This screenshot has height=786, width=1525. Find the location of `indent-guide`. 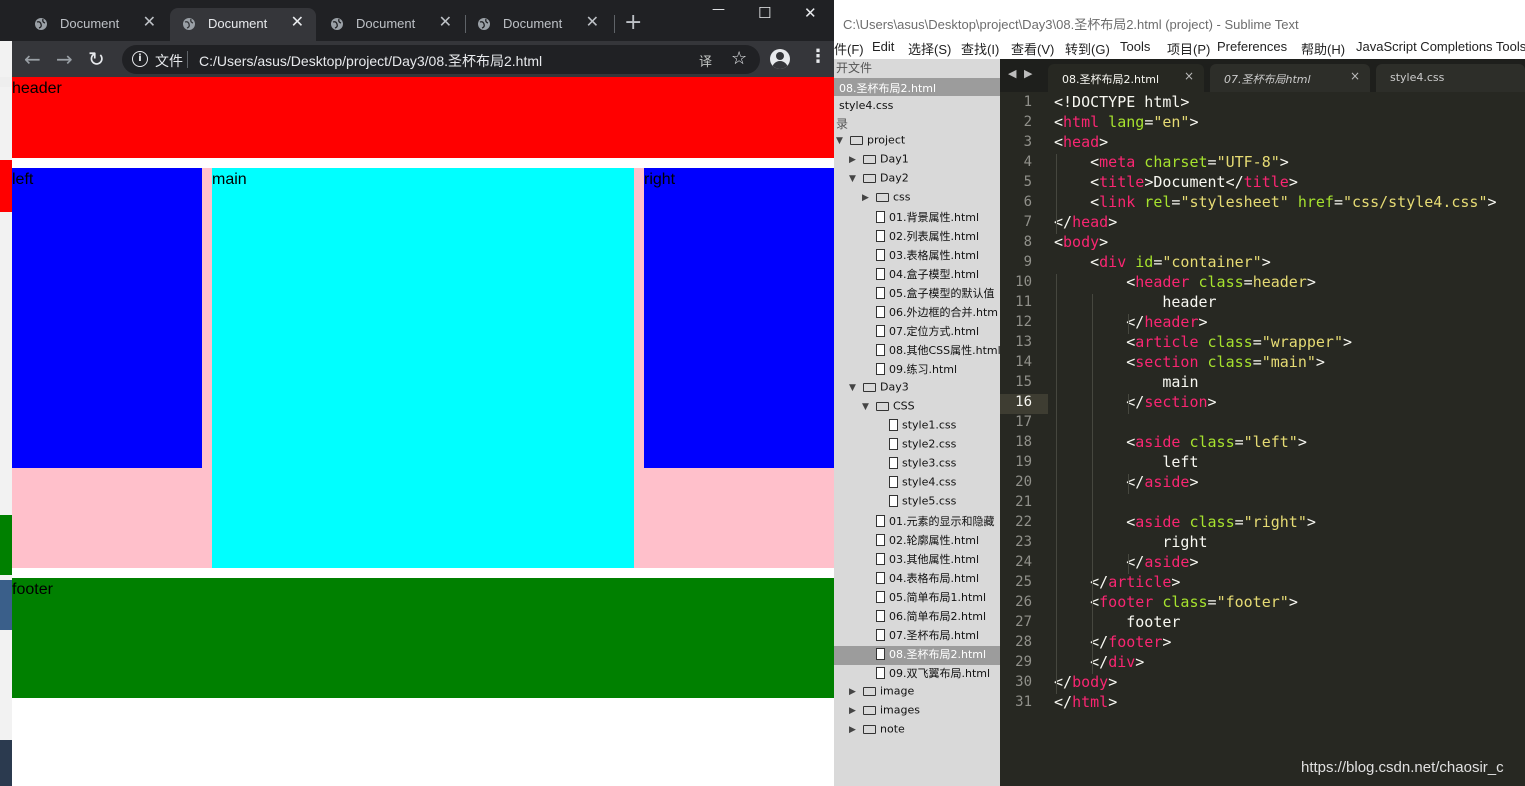

indent-guide is located at coordinates (1128, 564).